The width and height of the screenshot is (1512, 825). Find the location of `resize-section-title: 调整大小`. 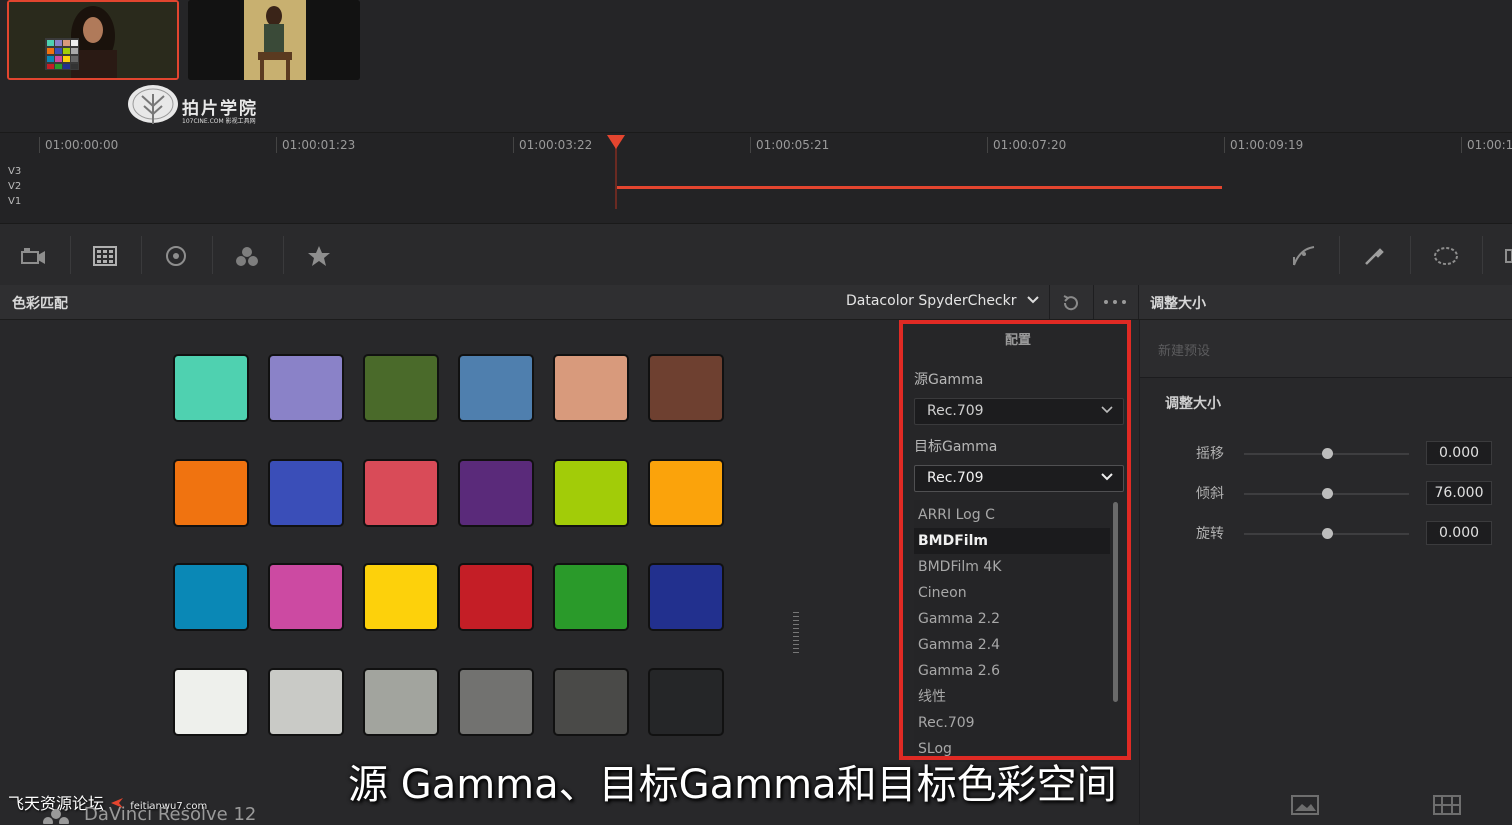

resize-section-title: 调整大小 is located at coordinates (1193, 404).